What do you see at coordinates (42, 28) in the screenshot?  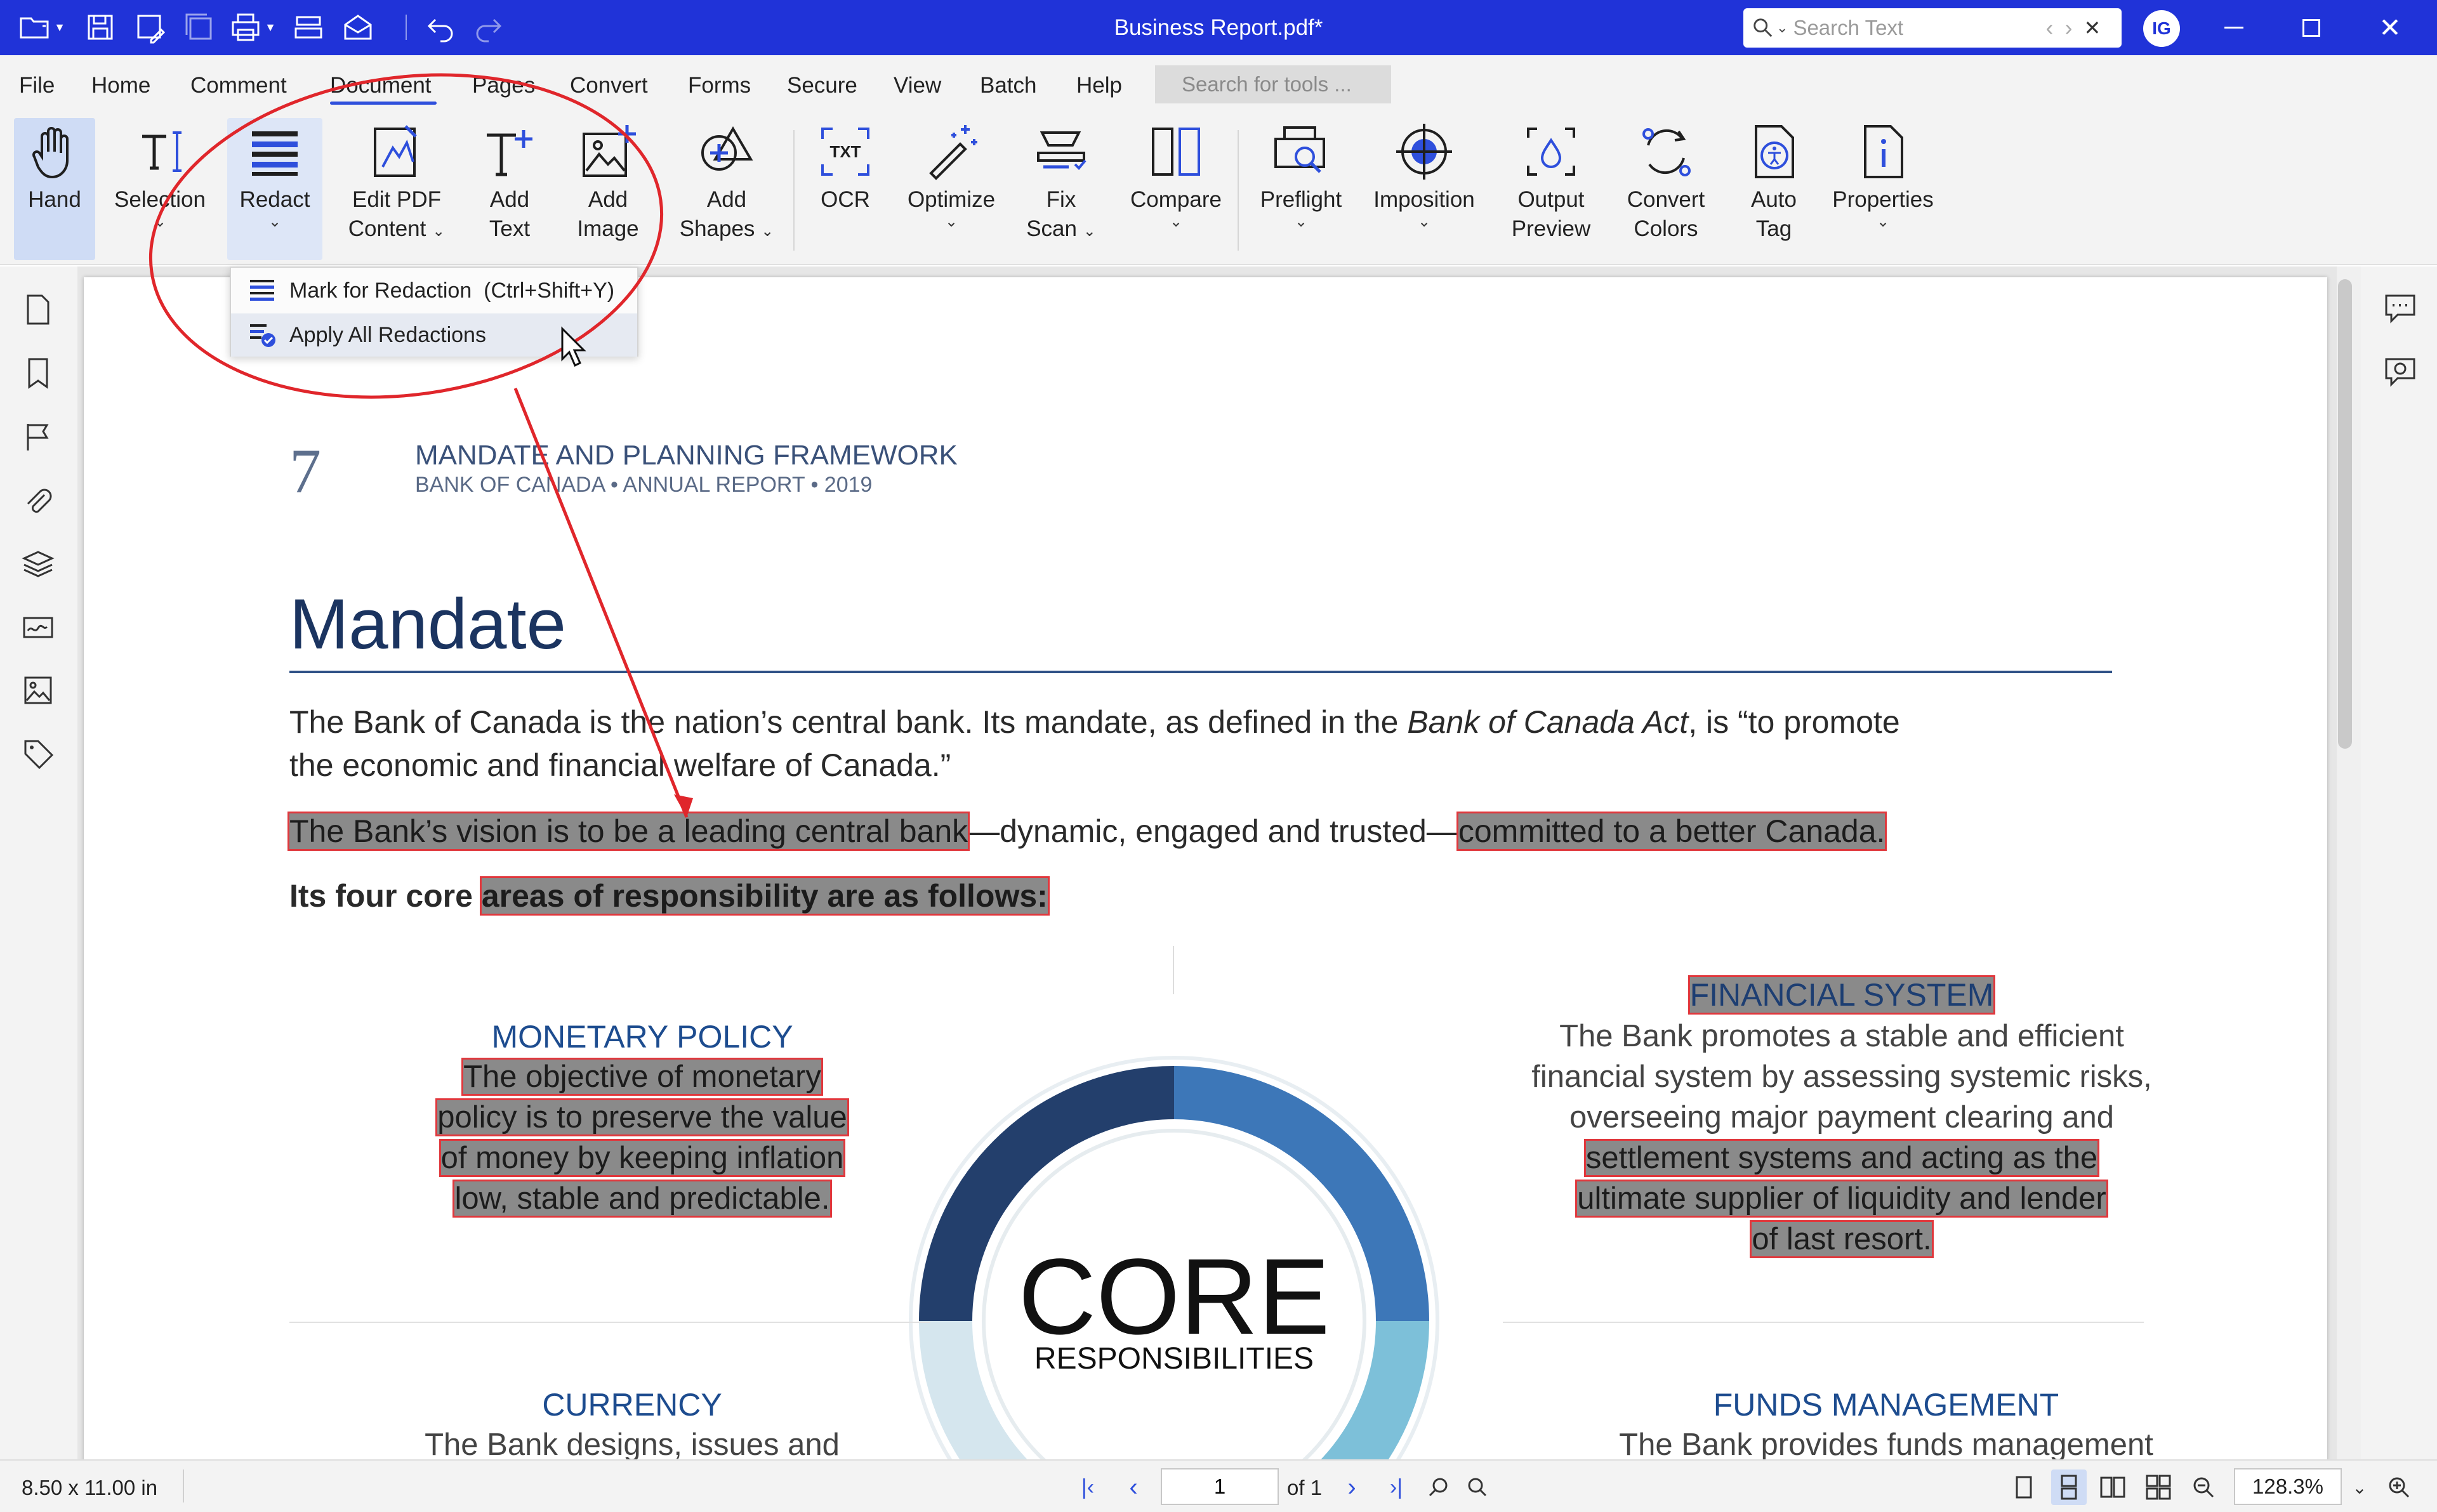 I see `open-file-icon: ▼` at bounding box center [42, 28].